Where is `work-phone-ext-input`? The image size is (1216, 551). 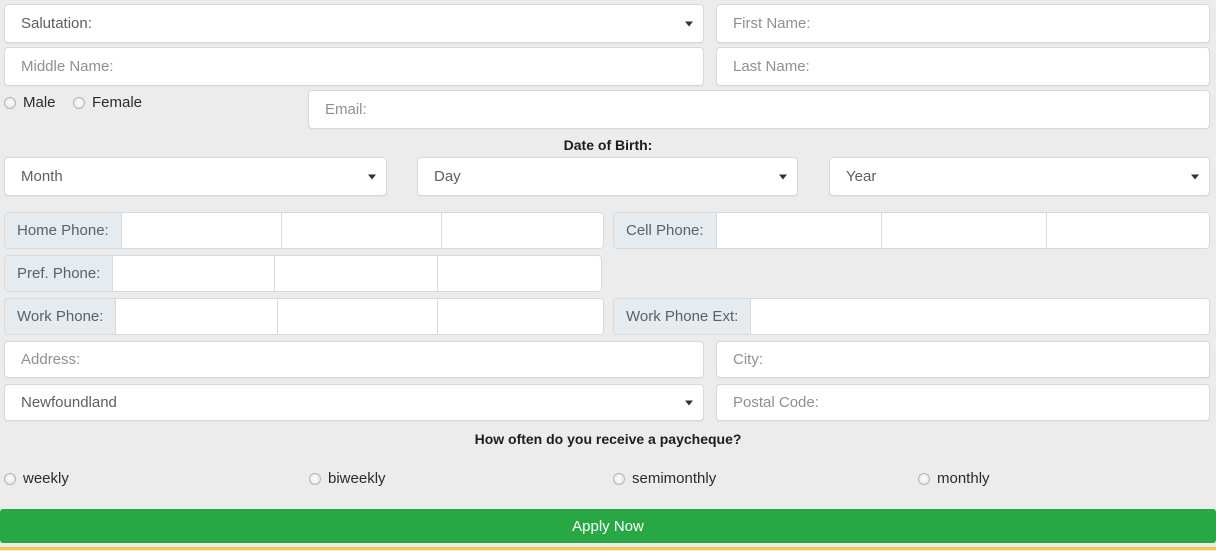
work-phone-ext-input is located at coordinates (980, 316).